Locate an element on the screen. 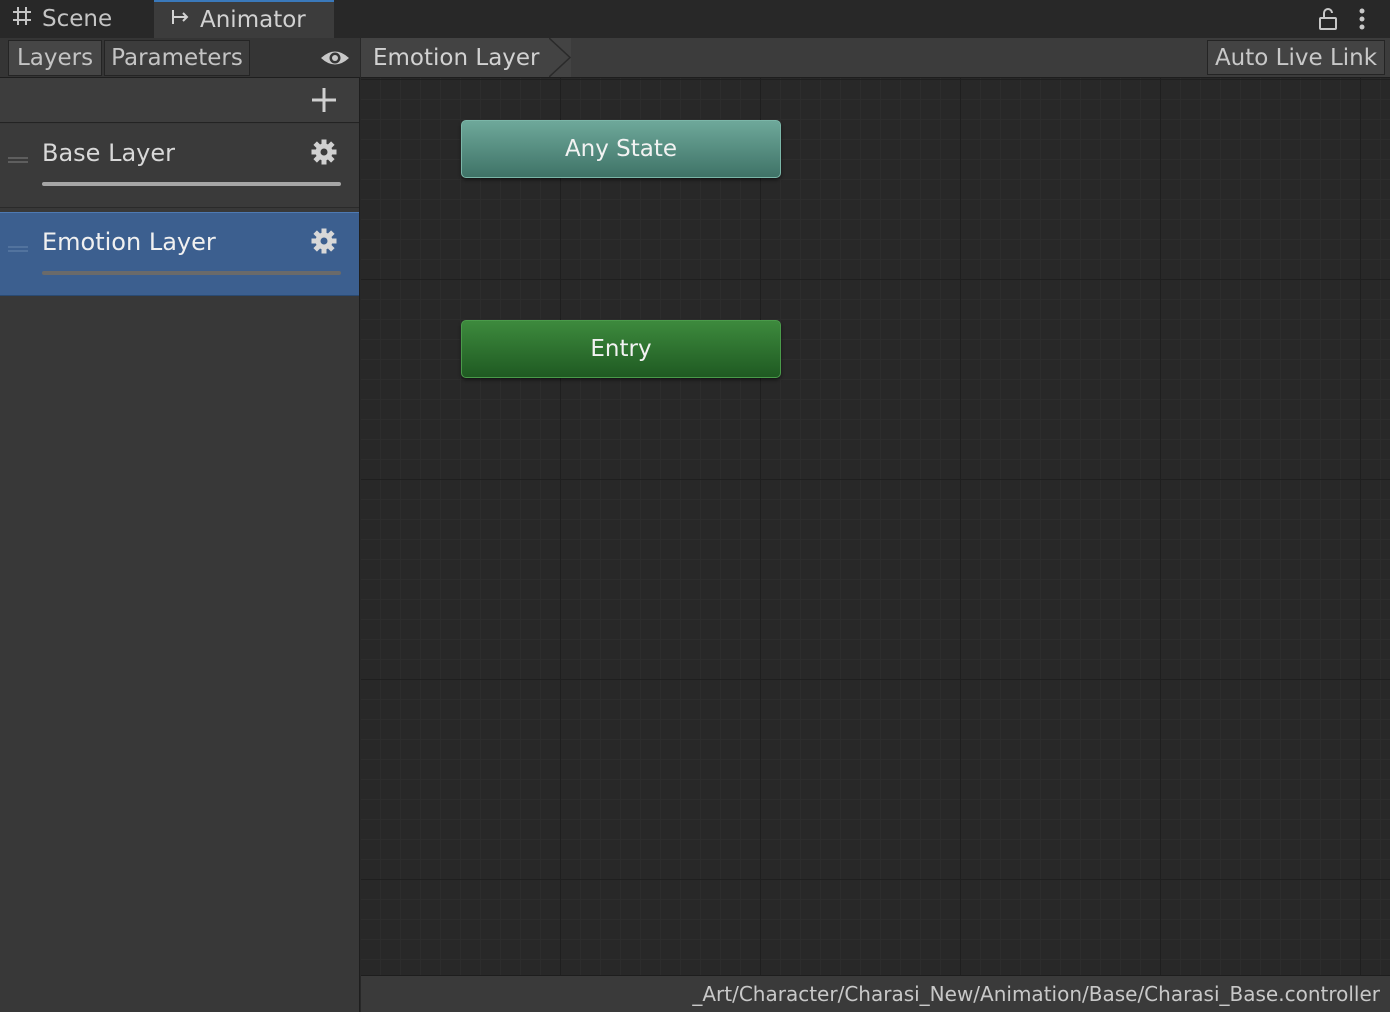 This screenshot has height=1012, width=1390. breadcrumb: Emotion Layer is located at coordinates (466, 57).